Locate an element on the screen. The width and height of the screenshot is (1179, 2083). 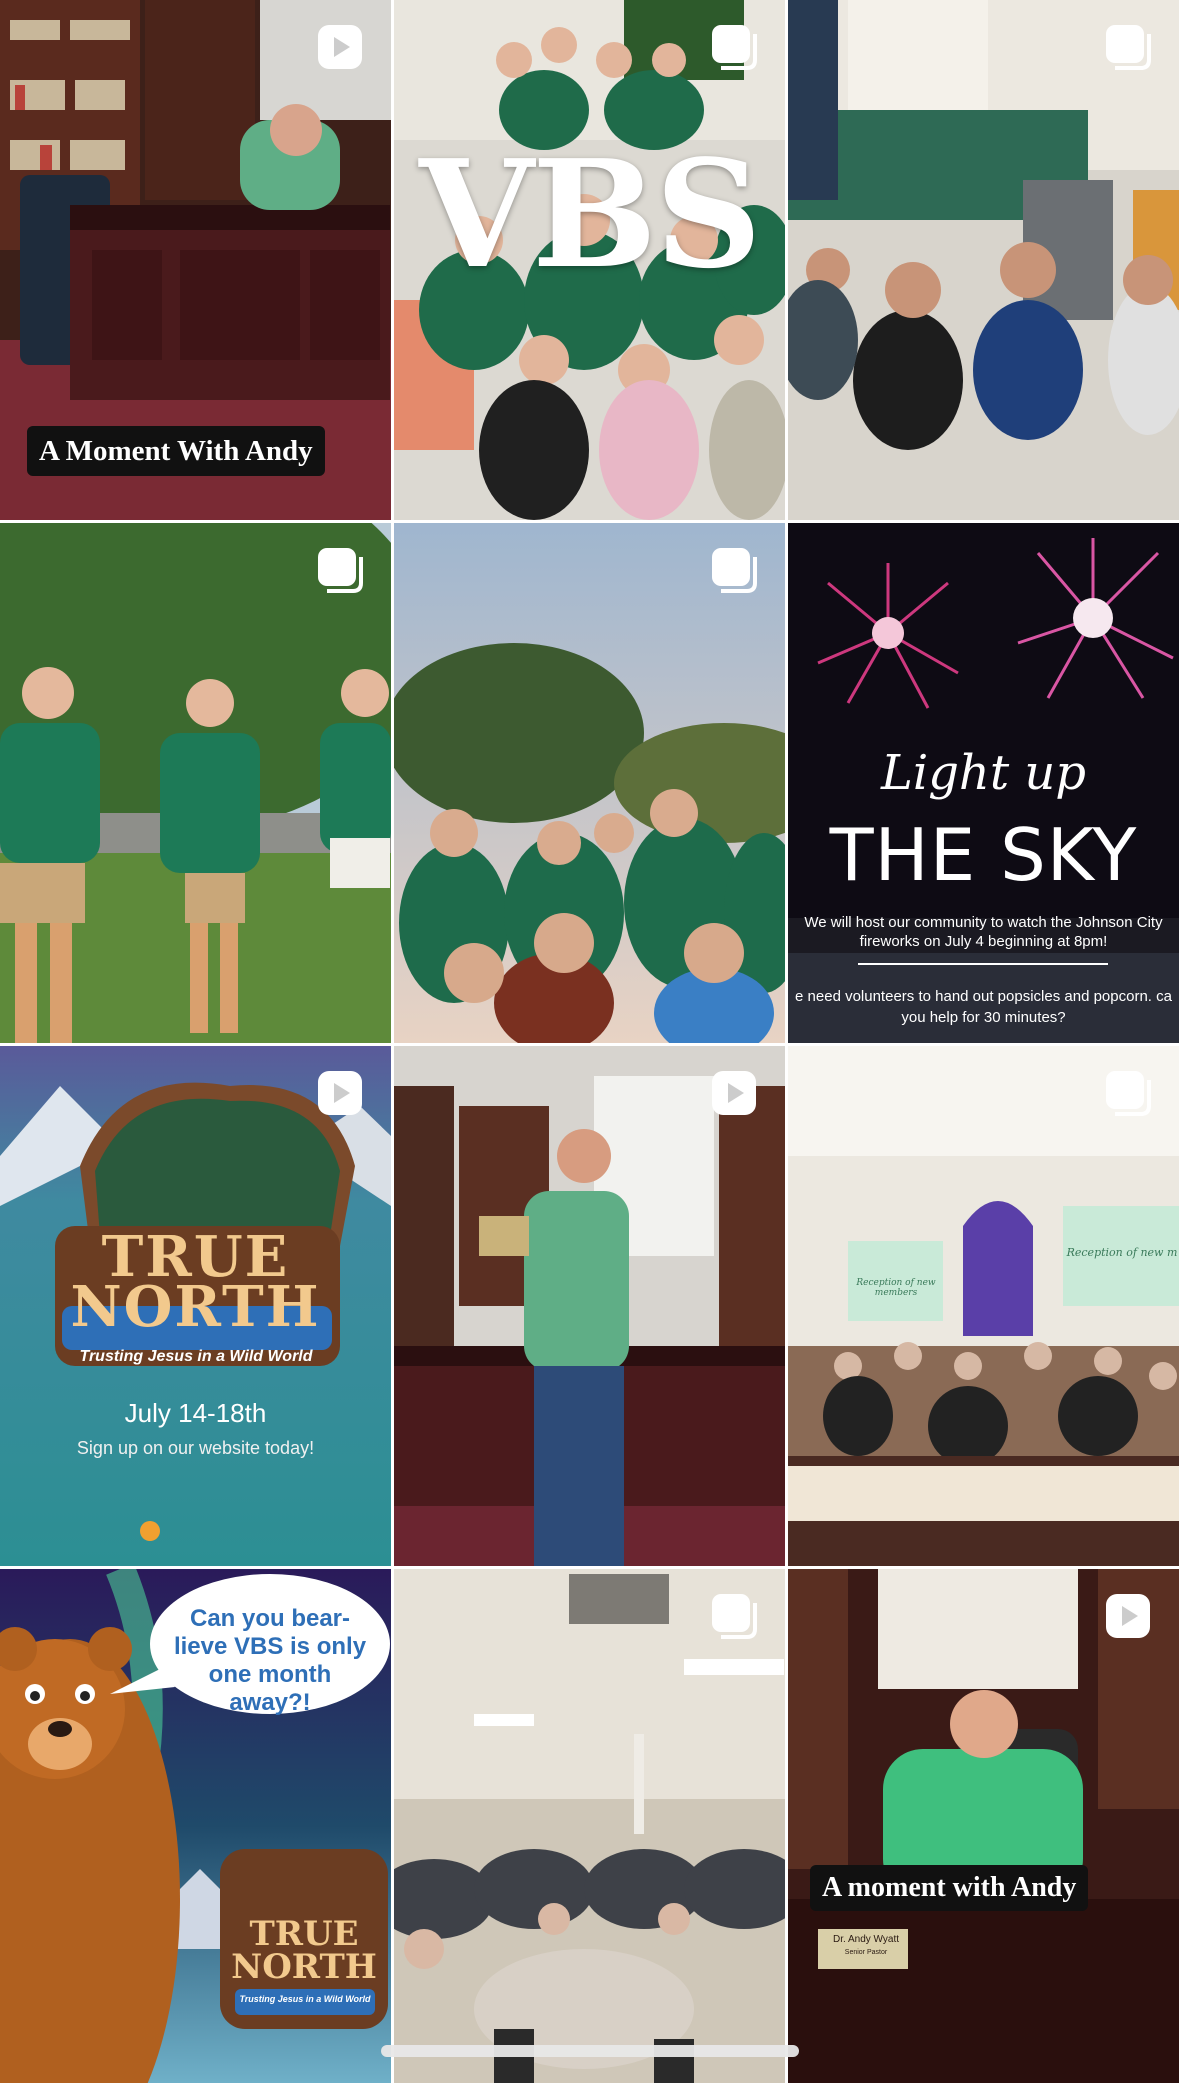
evening-group-photo is located at coordinates (589, 783).